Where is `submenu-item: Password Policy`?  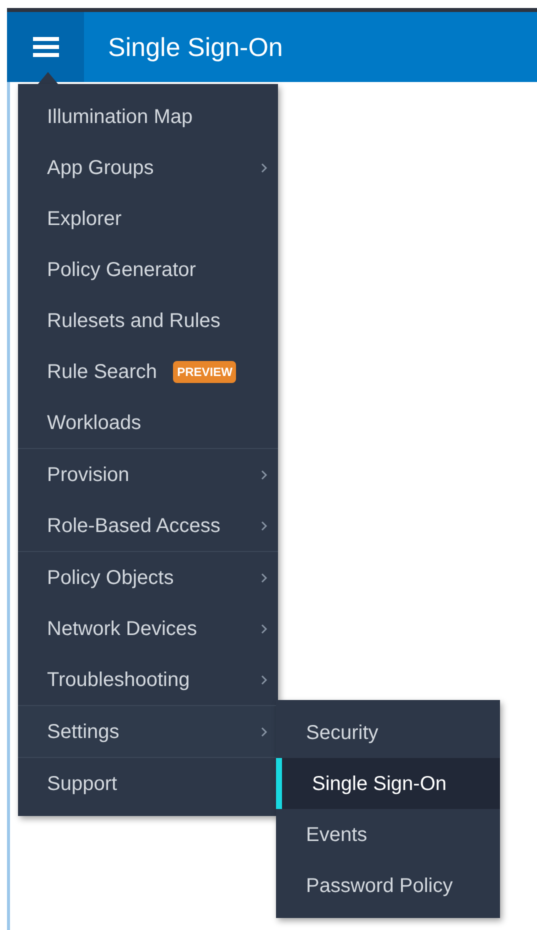 submenu-item: Password Policy is located at coordinates (388, 885).